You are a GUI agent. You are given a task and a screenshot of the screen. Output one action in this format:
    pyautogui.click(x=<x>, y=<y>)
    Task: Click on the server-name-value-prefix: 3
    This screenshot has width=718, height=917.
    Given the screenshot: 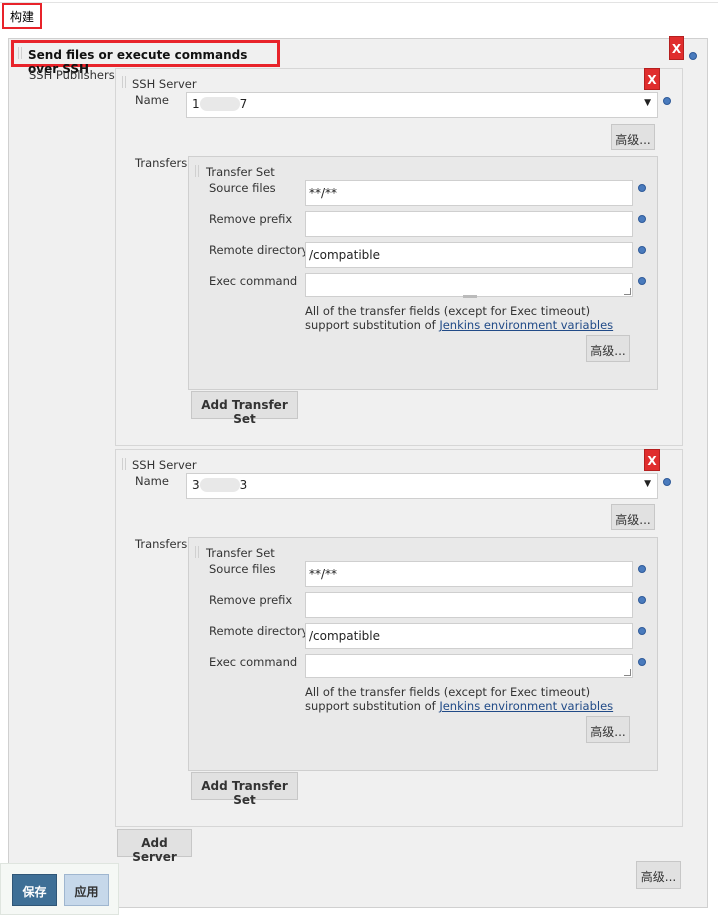 What is the action you would take?
    pyautogui.click(x=196, y=485)
    